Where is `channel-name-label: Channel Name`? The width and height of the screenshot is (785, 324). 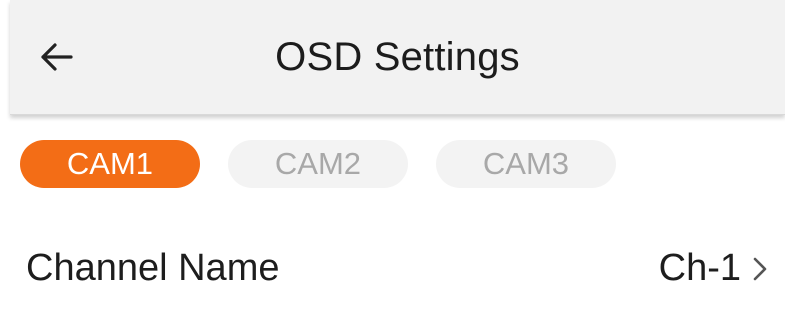 channel-name-label: Channel Name is located at coordinates (153, 268).